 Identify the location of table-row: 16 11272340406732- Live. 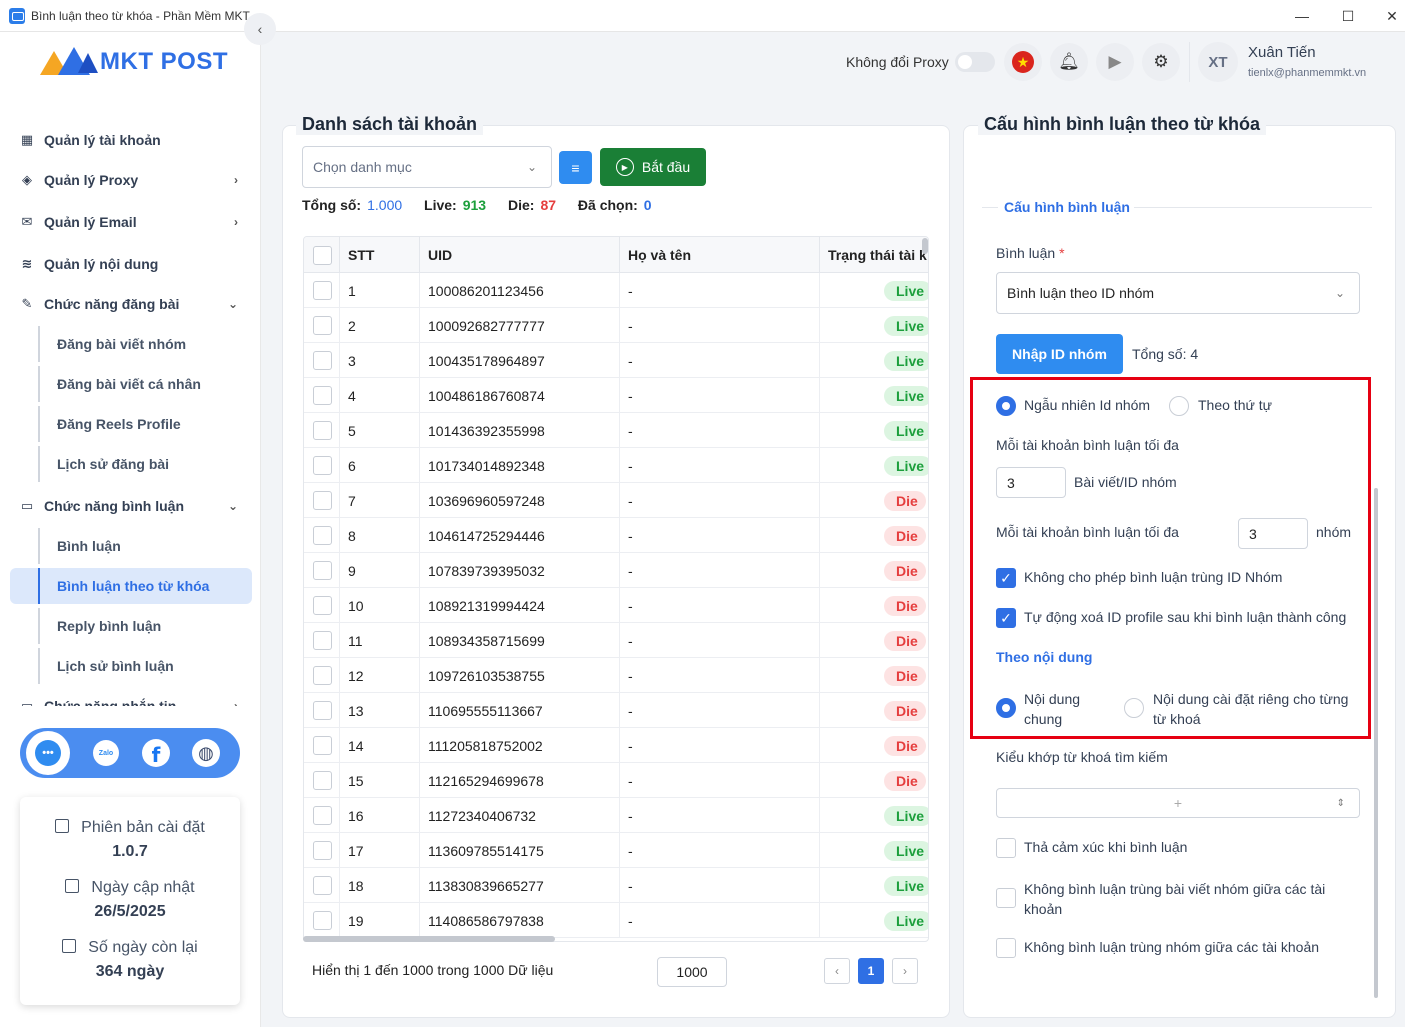
(616, 815).